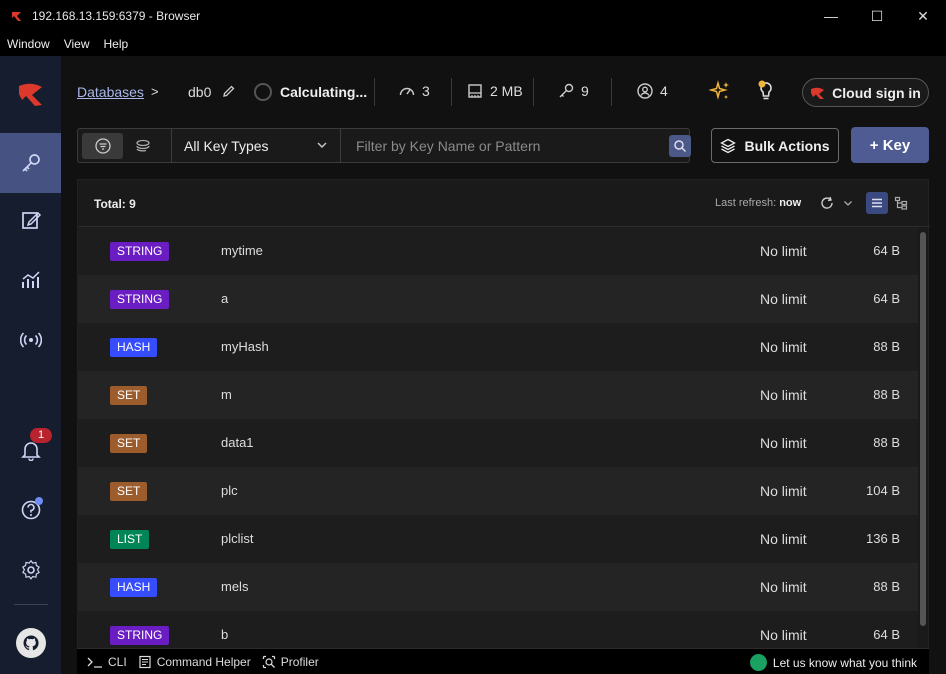  What do you see at coordinates (30, 450) in the screenshot?
I see `sidebar-item-notifications` at bounding box center [30, 450].